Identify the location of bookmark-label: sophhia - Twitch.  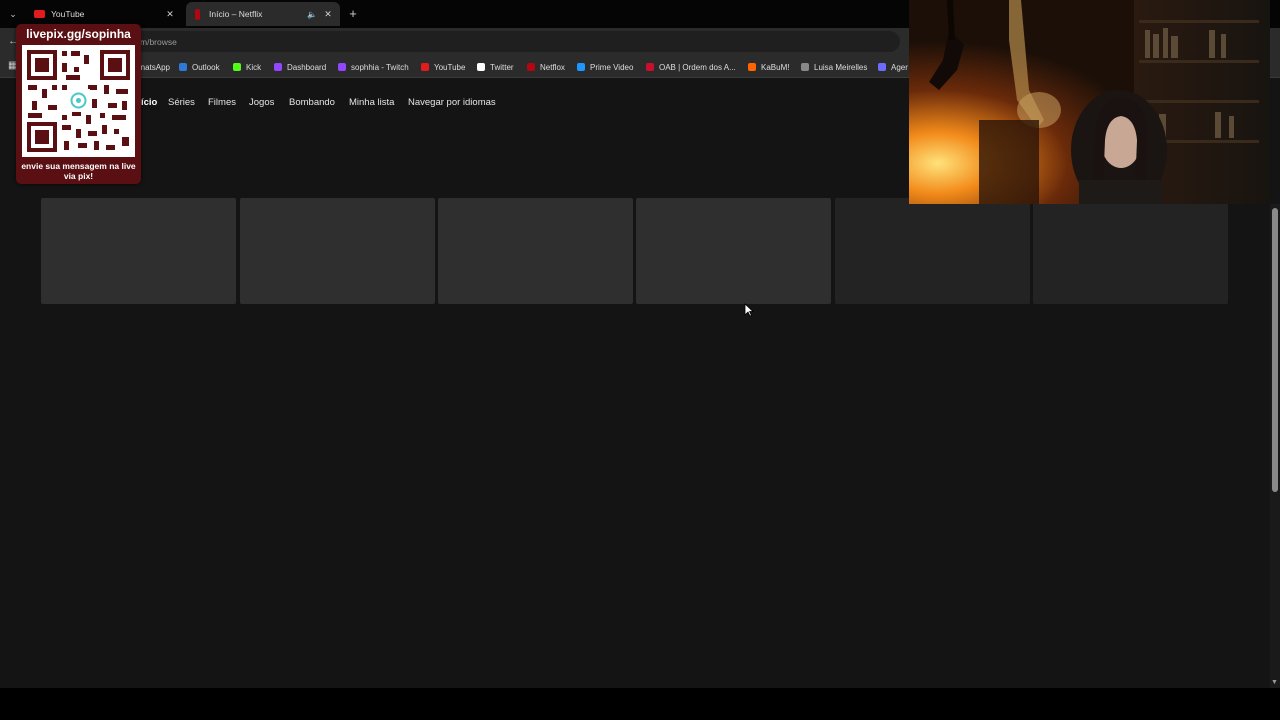
(380, 67).